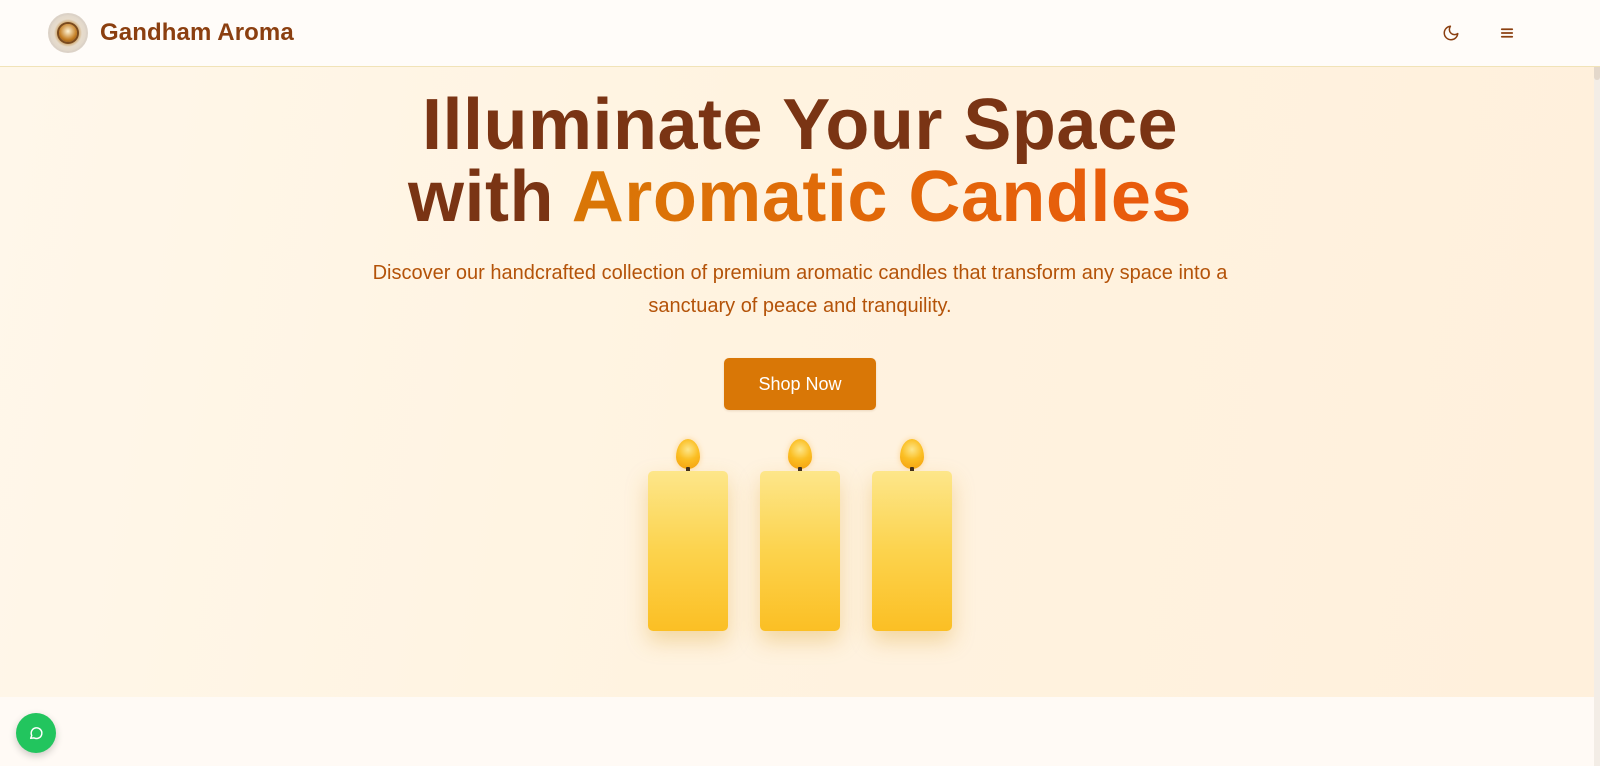 The image size is (1600, 766). What do you see at coordinates (1597, 383) in the screenshot?
I see `page-scrollbar` at bounding box center [1597, 383].